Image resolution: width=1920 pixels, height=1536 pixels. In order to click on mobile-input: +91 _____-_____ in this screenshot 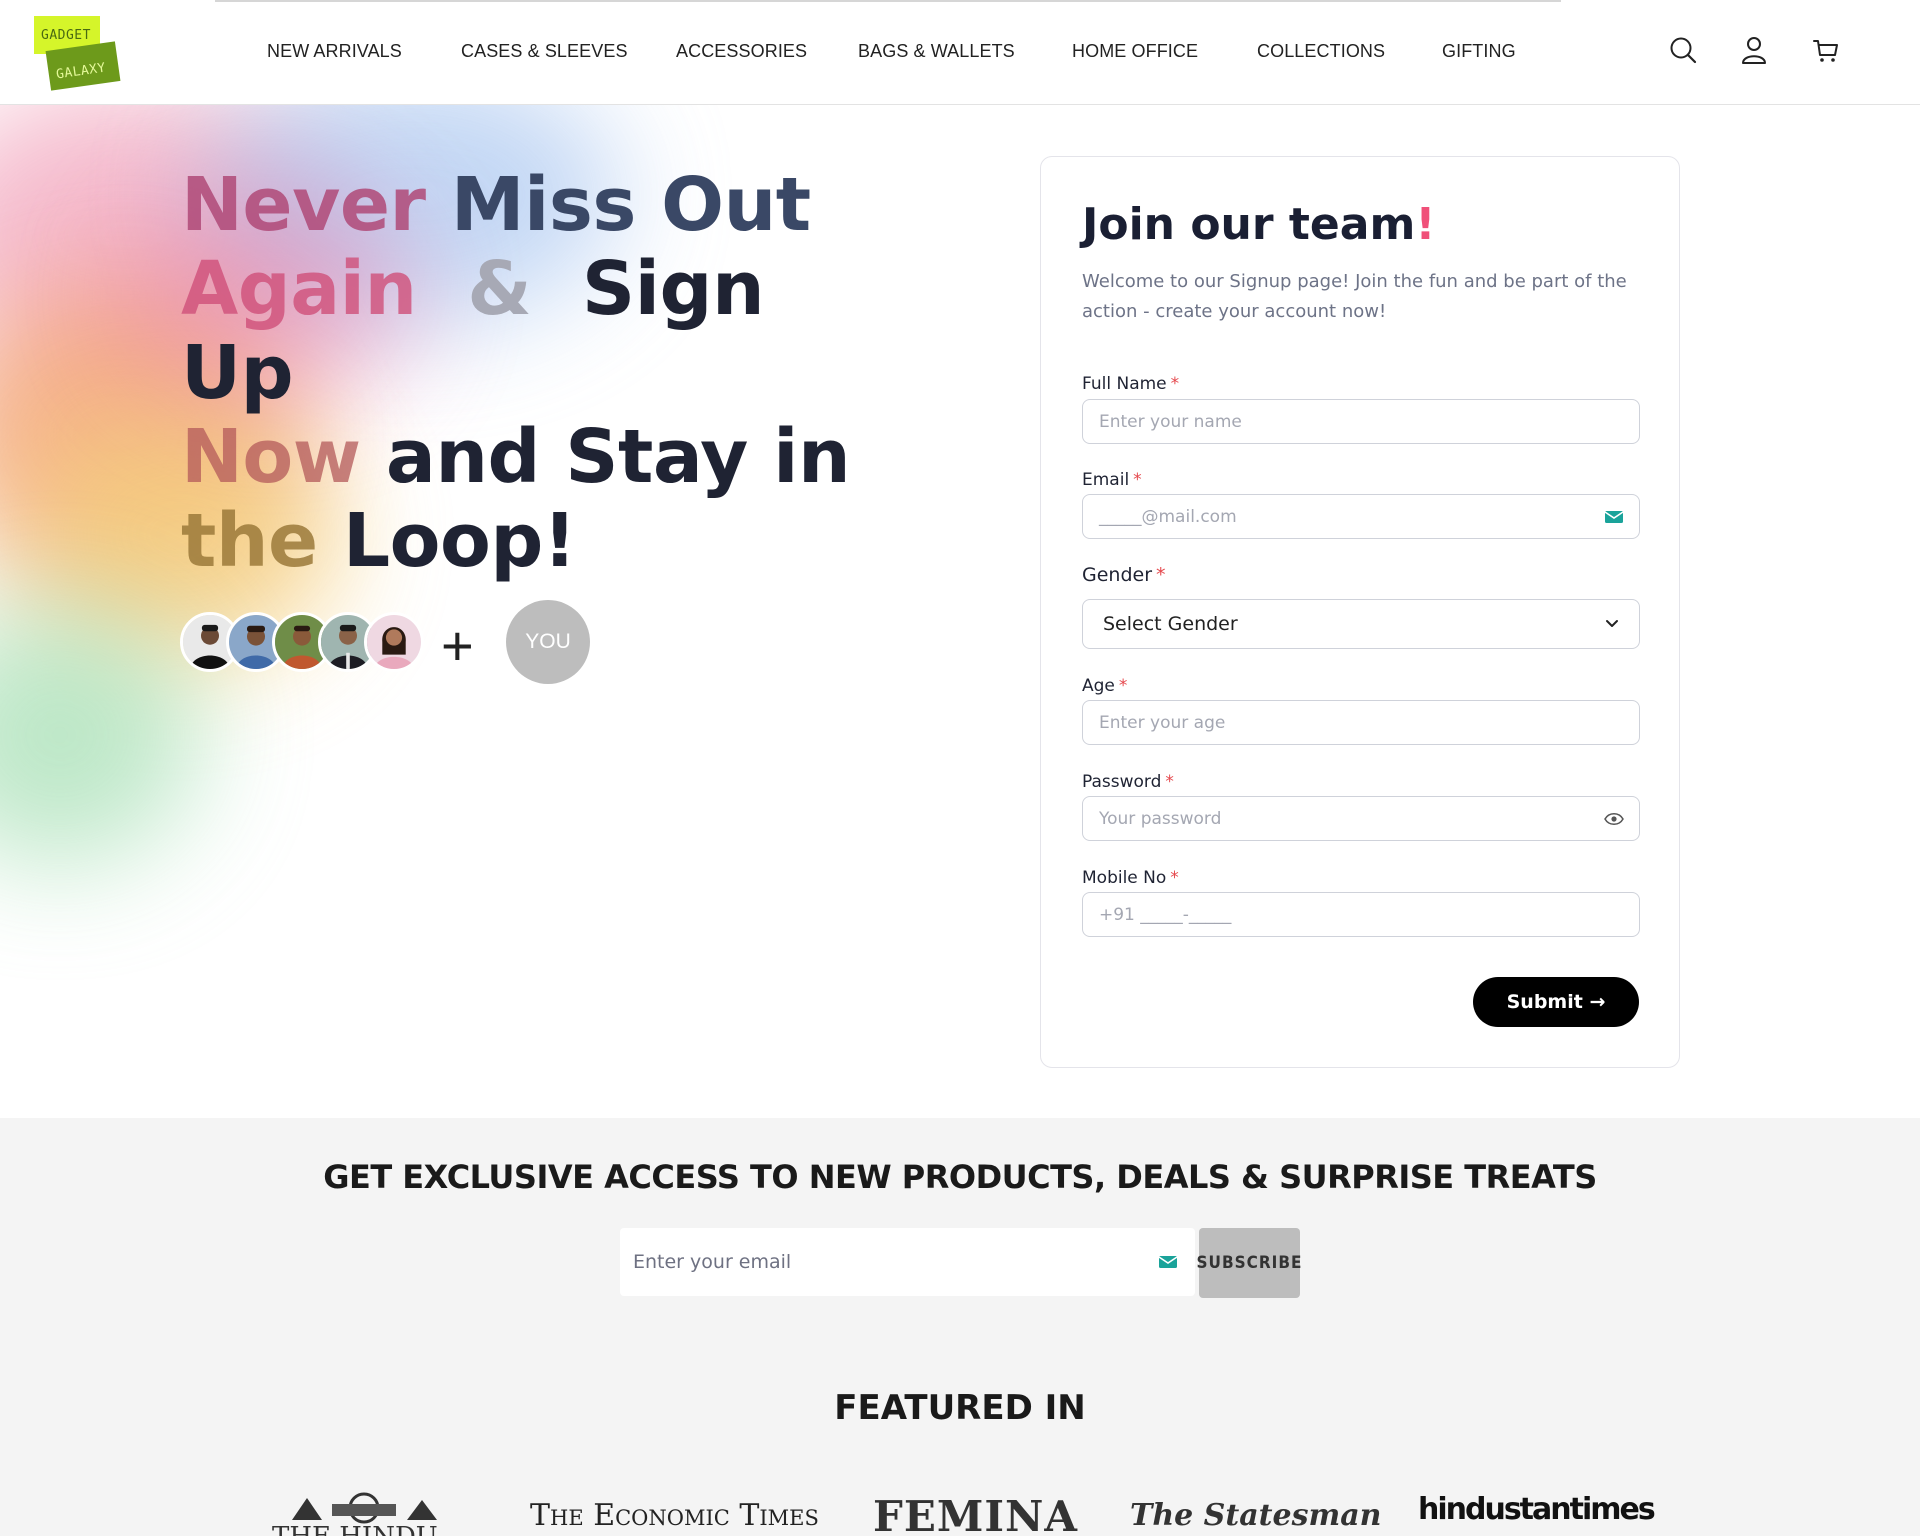, I will do `click(1361, 914)`.